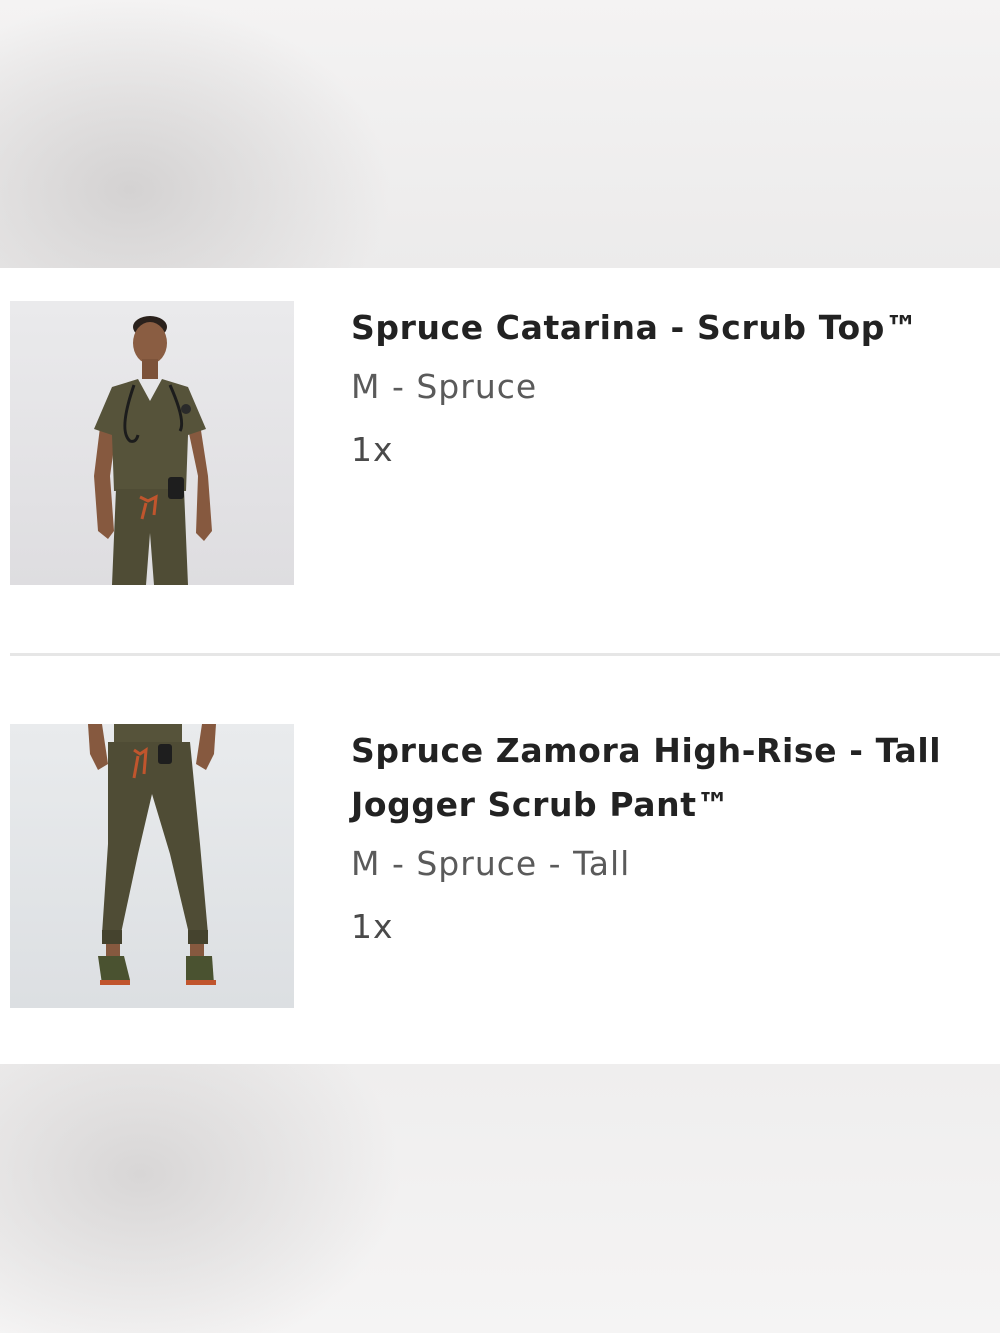 This screenshot has height=1333, width=1000. What do you see at coordinates (491, 863) in the screenshot?
I see `product-variant: M - Spruce - Tall` at bounding box center [491, 863].